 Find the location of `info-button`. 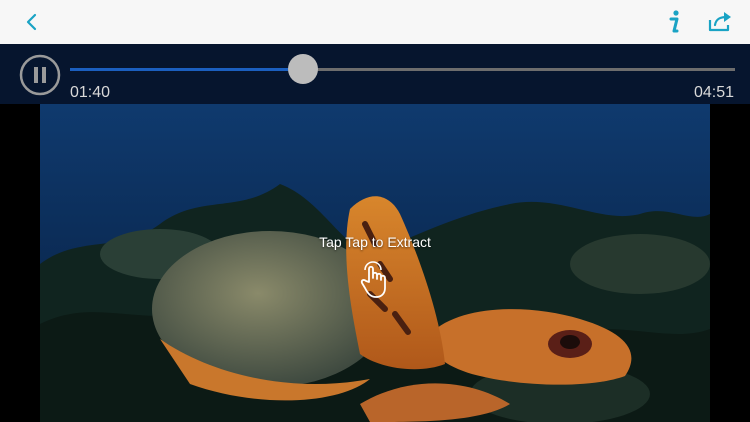

info-button is located at coordinates (674, 22).